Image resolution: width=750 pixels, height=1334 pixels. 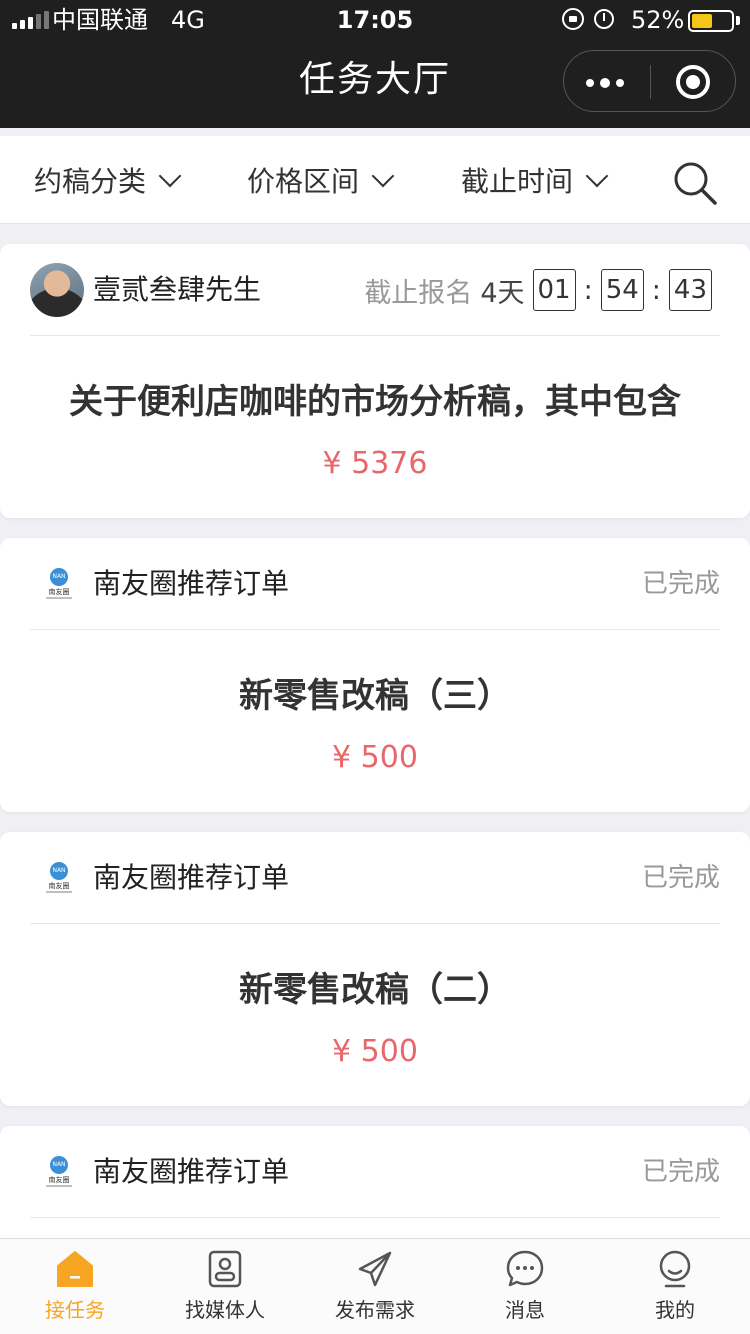 What do you see at coordinates (75, 1269) in the screenshot?
I see `home-icon` at bounding box center [75, 1269].